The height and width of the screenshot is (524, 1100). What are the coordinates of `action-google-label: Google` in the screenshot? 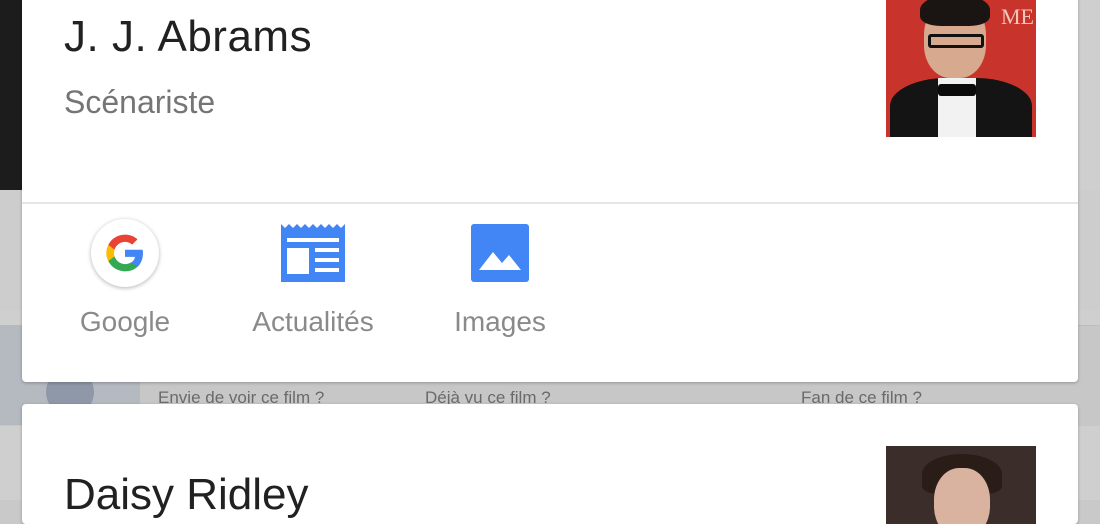 It's located at (125, 321).